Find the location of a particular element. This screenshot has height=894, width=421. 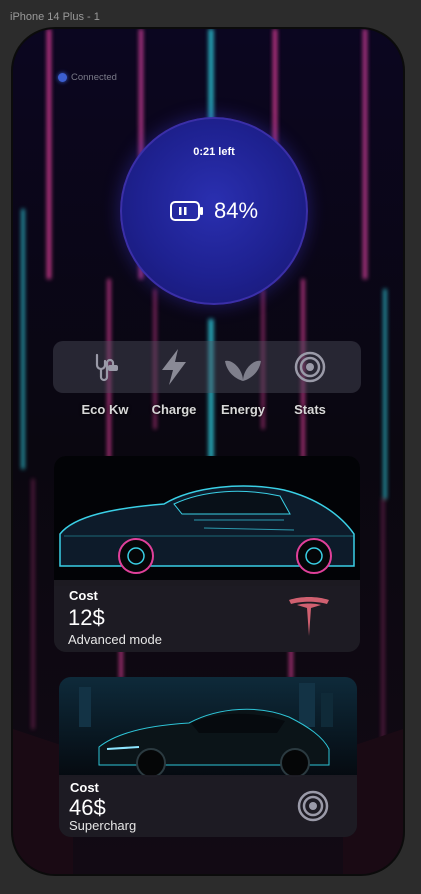

menu-item-stats: Stats is located at coordinates (310, 379).